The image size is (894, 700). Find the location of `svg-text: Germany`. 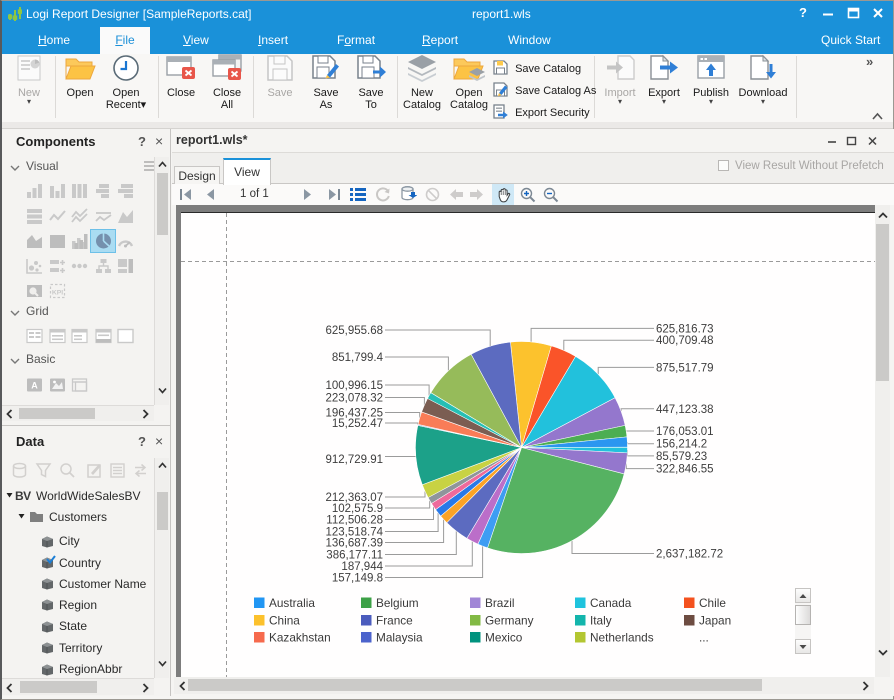

svg-text: Germany is located at coordinates (509, 621).